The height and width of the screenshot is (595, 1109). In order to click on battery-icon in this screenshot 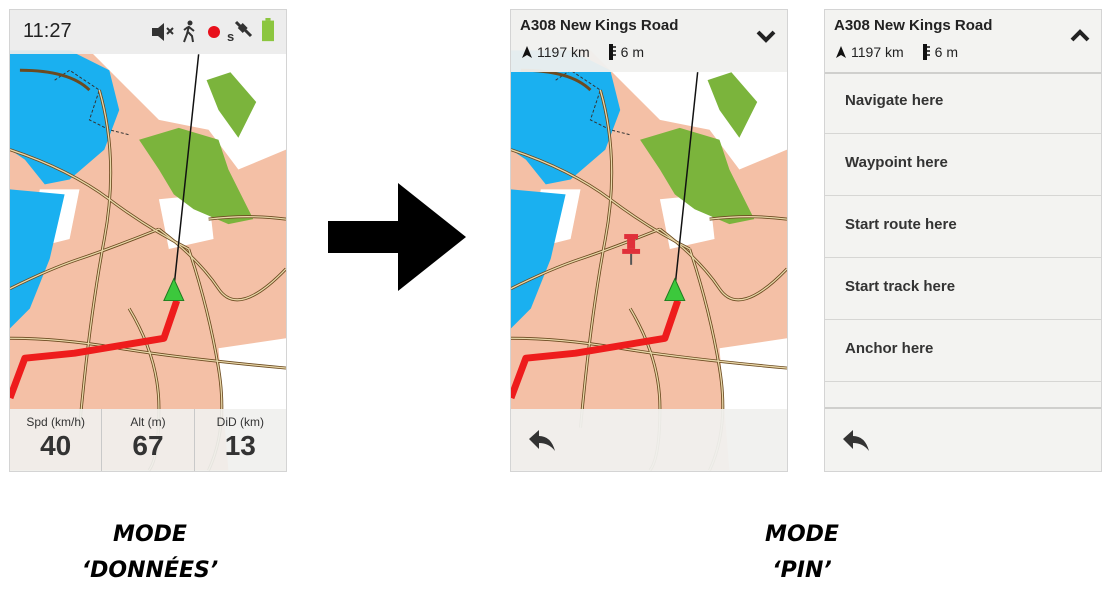, I will do `click(268, 30)`.